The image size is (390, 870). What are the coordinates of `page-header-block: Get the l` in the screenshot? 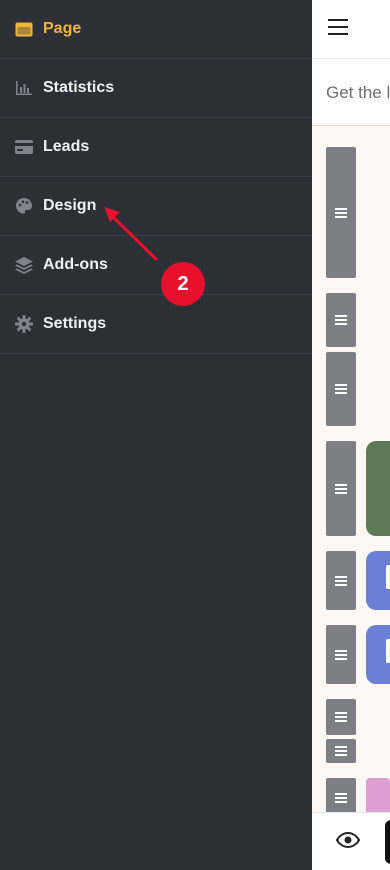 It's located at (351, 92).